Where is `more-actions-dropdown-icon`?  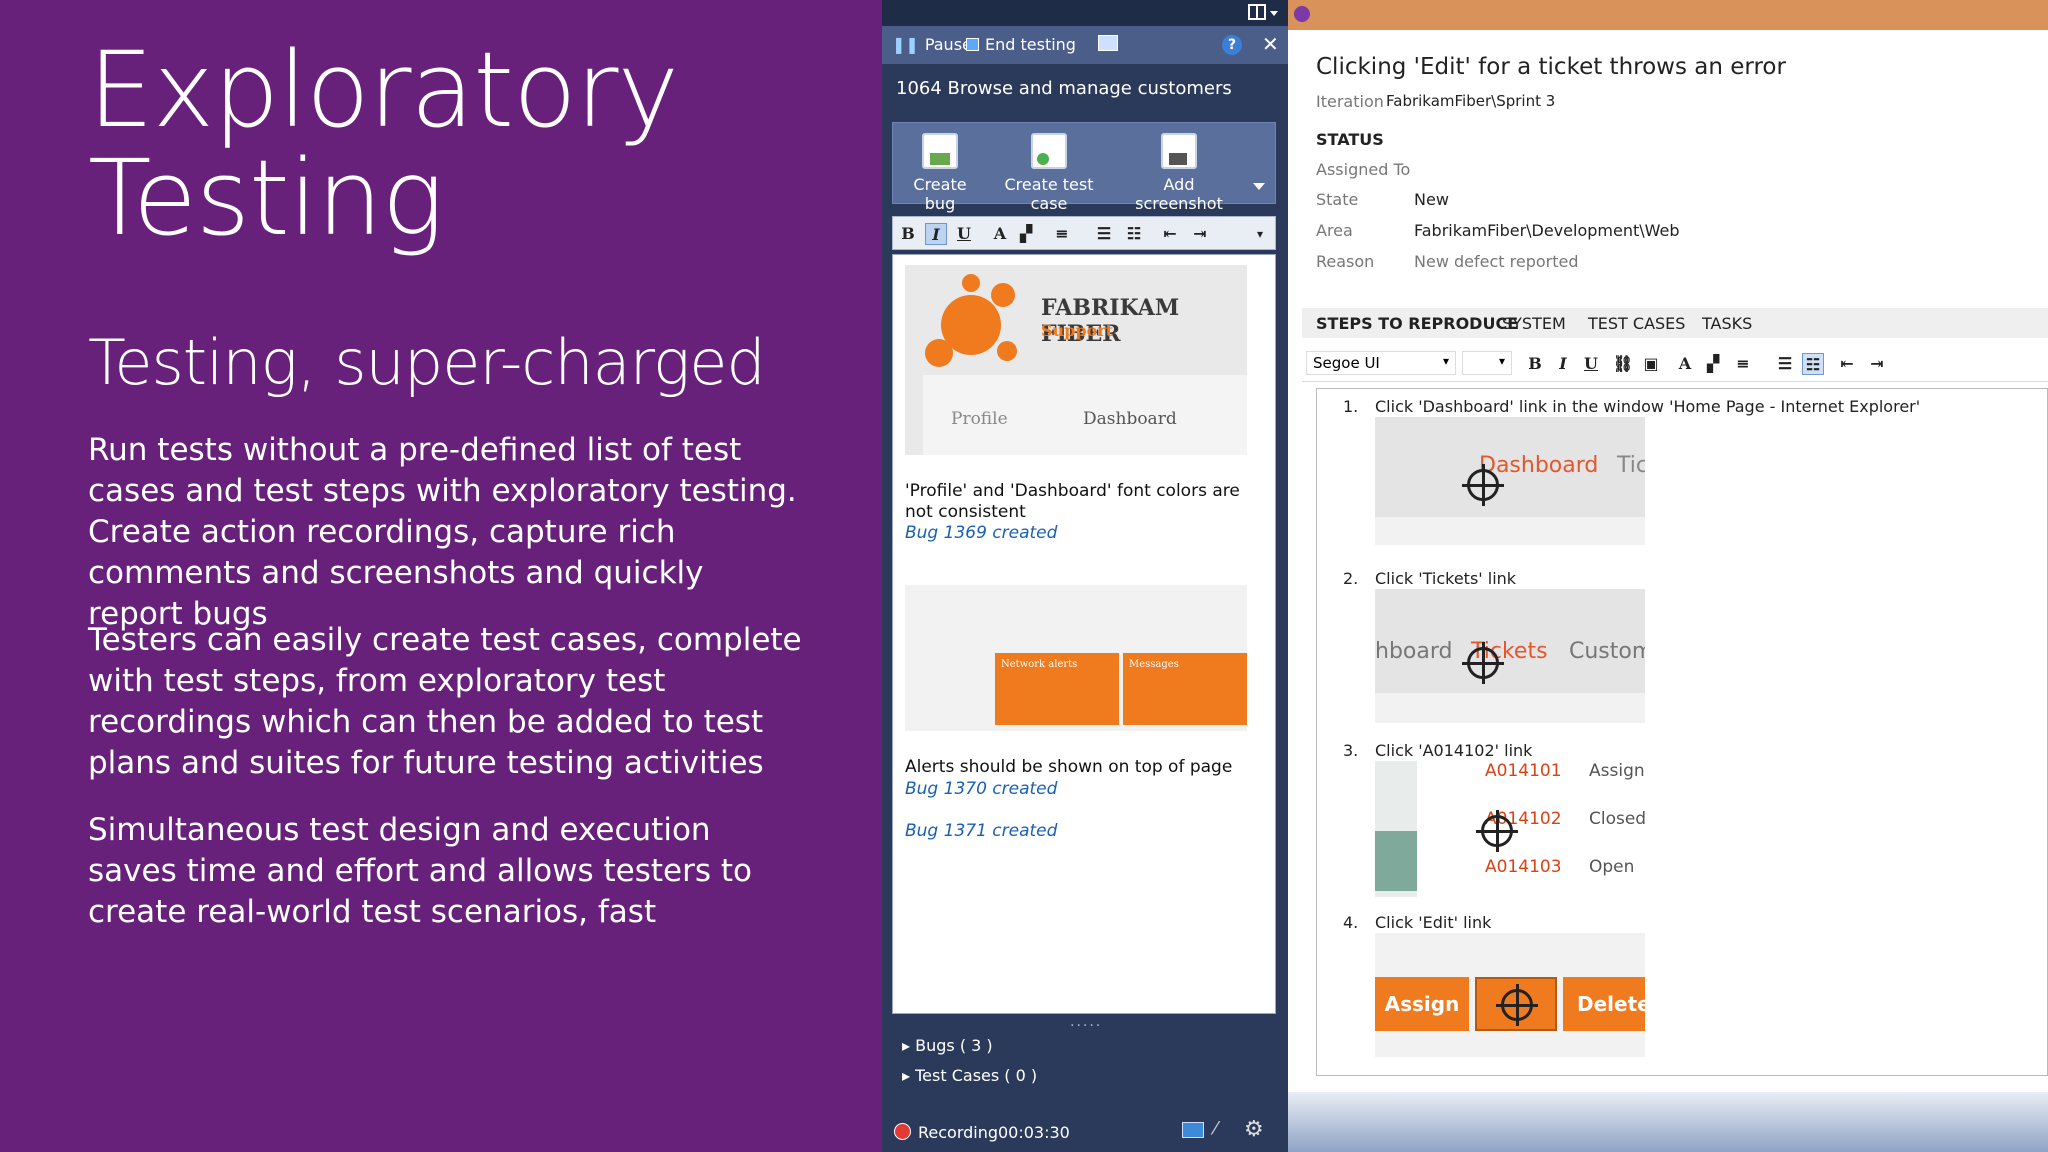
more-actions-dropdown-icon is located at coordinates (1259, 186).